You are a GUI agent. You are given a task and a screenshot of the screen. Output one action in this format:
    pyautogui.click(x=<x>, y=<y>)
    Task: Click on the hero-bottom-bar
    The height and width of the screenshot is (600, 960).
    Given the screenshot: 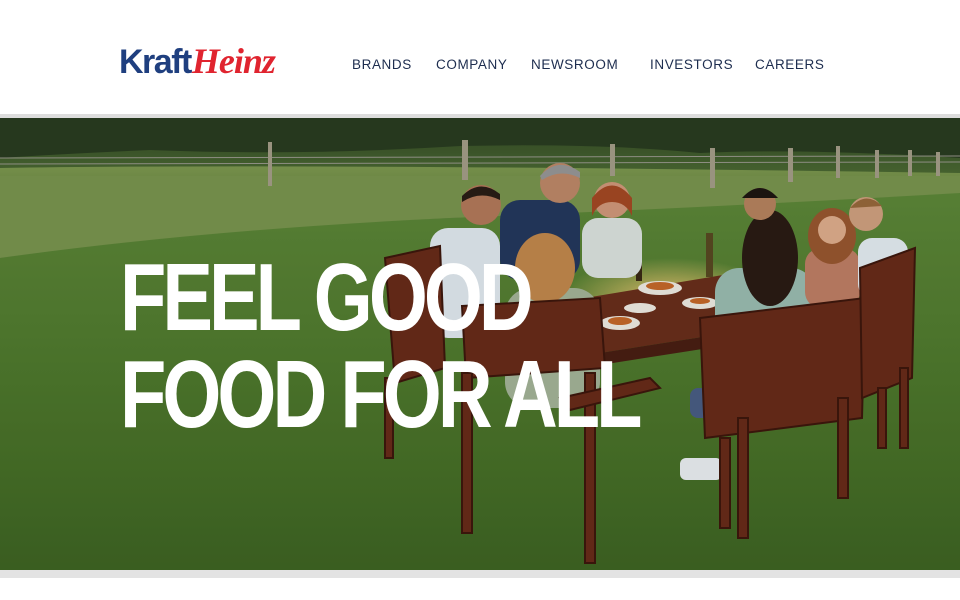 What is the action you would take?
    pyautogui.click(x=480, y=574)
    